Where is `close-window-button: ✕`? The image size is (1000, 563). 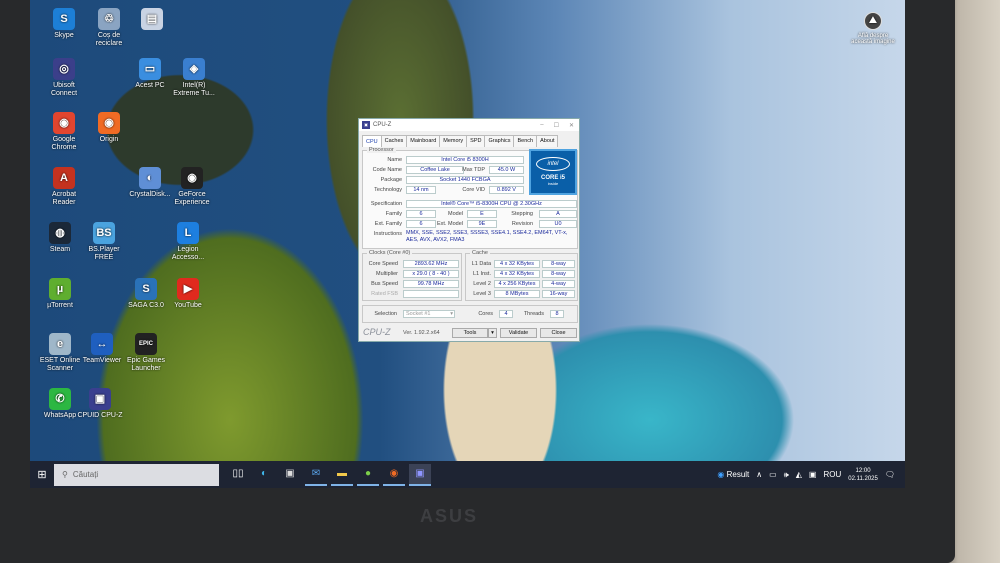 close-window-button: ✕ is located at coordinates (571, 125).